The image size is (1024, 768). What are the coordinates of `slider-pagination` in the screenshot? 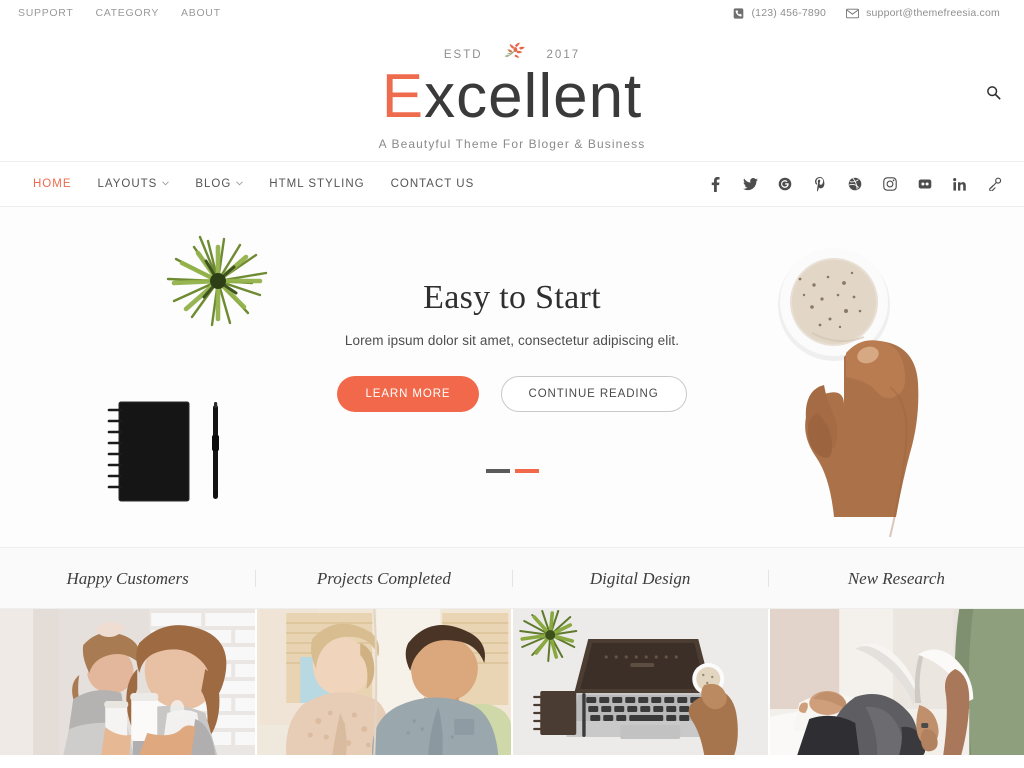 It's located at (512, 471).